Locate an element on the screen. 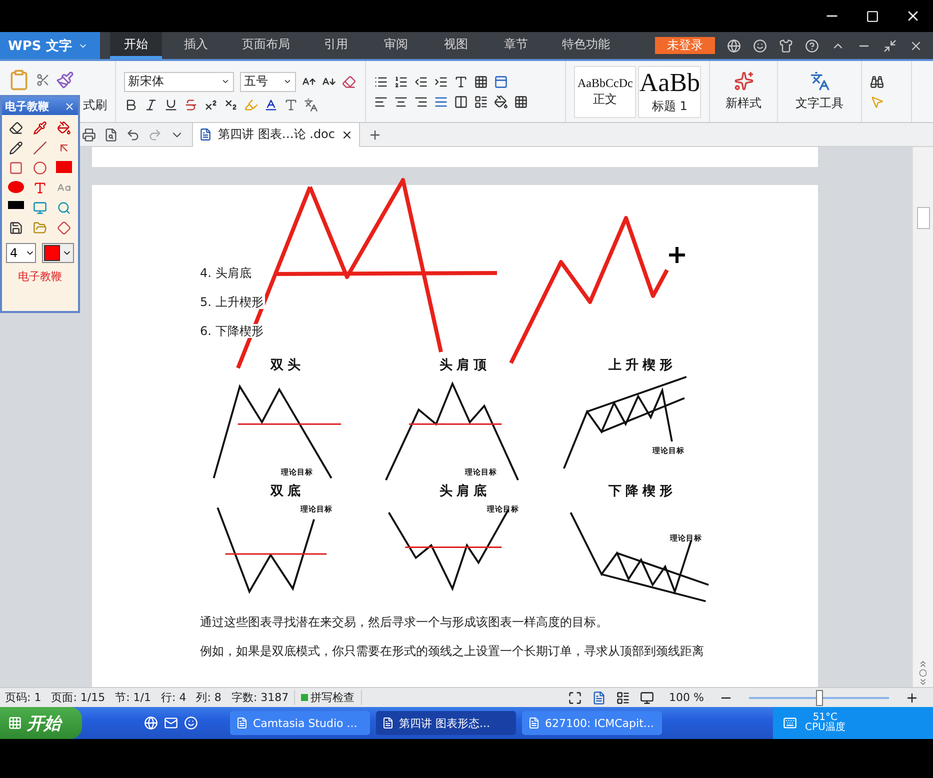 This screenshot has width=933, height=778. help-icon is located at coordinates (812, 45).